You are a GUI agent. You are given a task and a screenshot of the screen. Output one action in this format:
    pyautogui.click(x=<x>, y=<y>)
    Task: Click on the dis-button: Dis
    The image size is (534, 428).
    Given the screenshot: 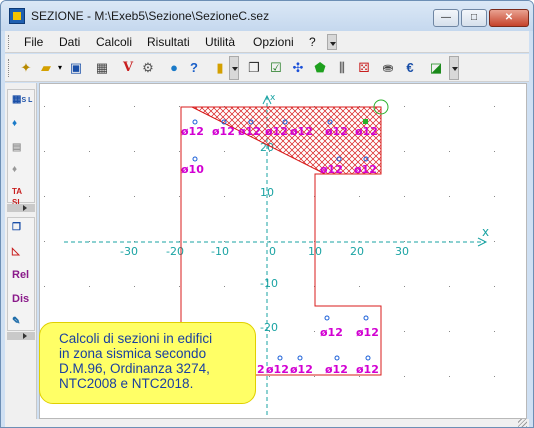 What is the action you would take?
    pyautogui.click(x=23, y=305)
    